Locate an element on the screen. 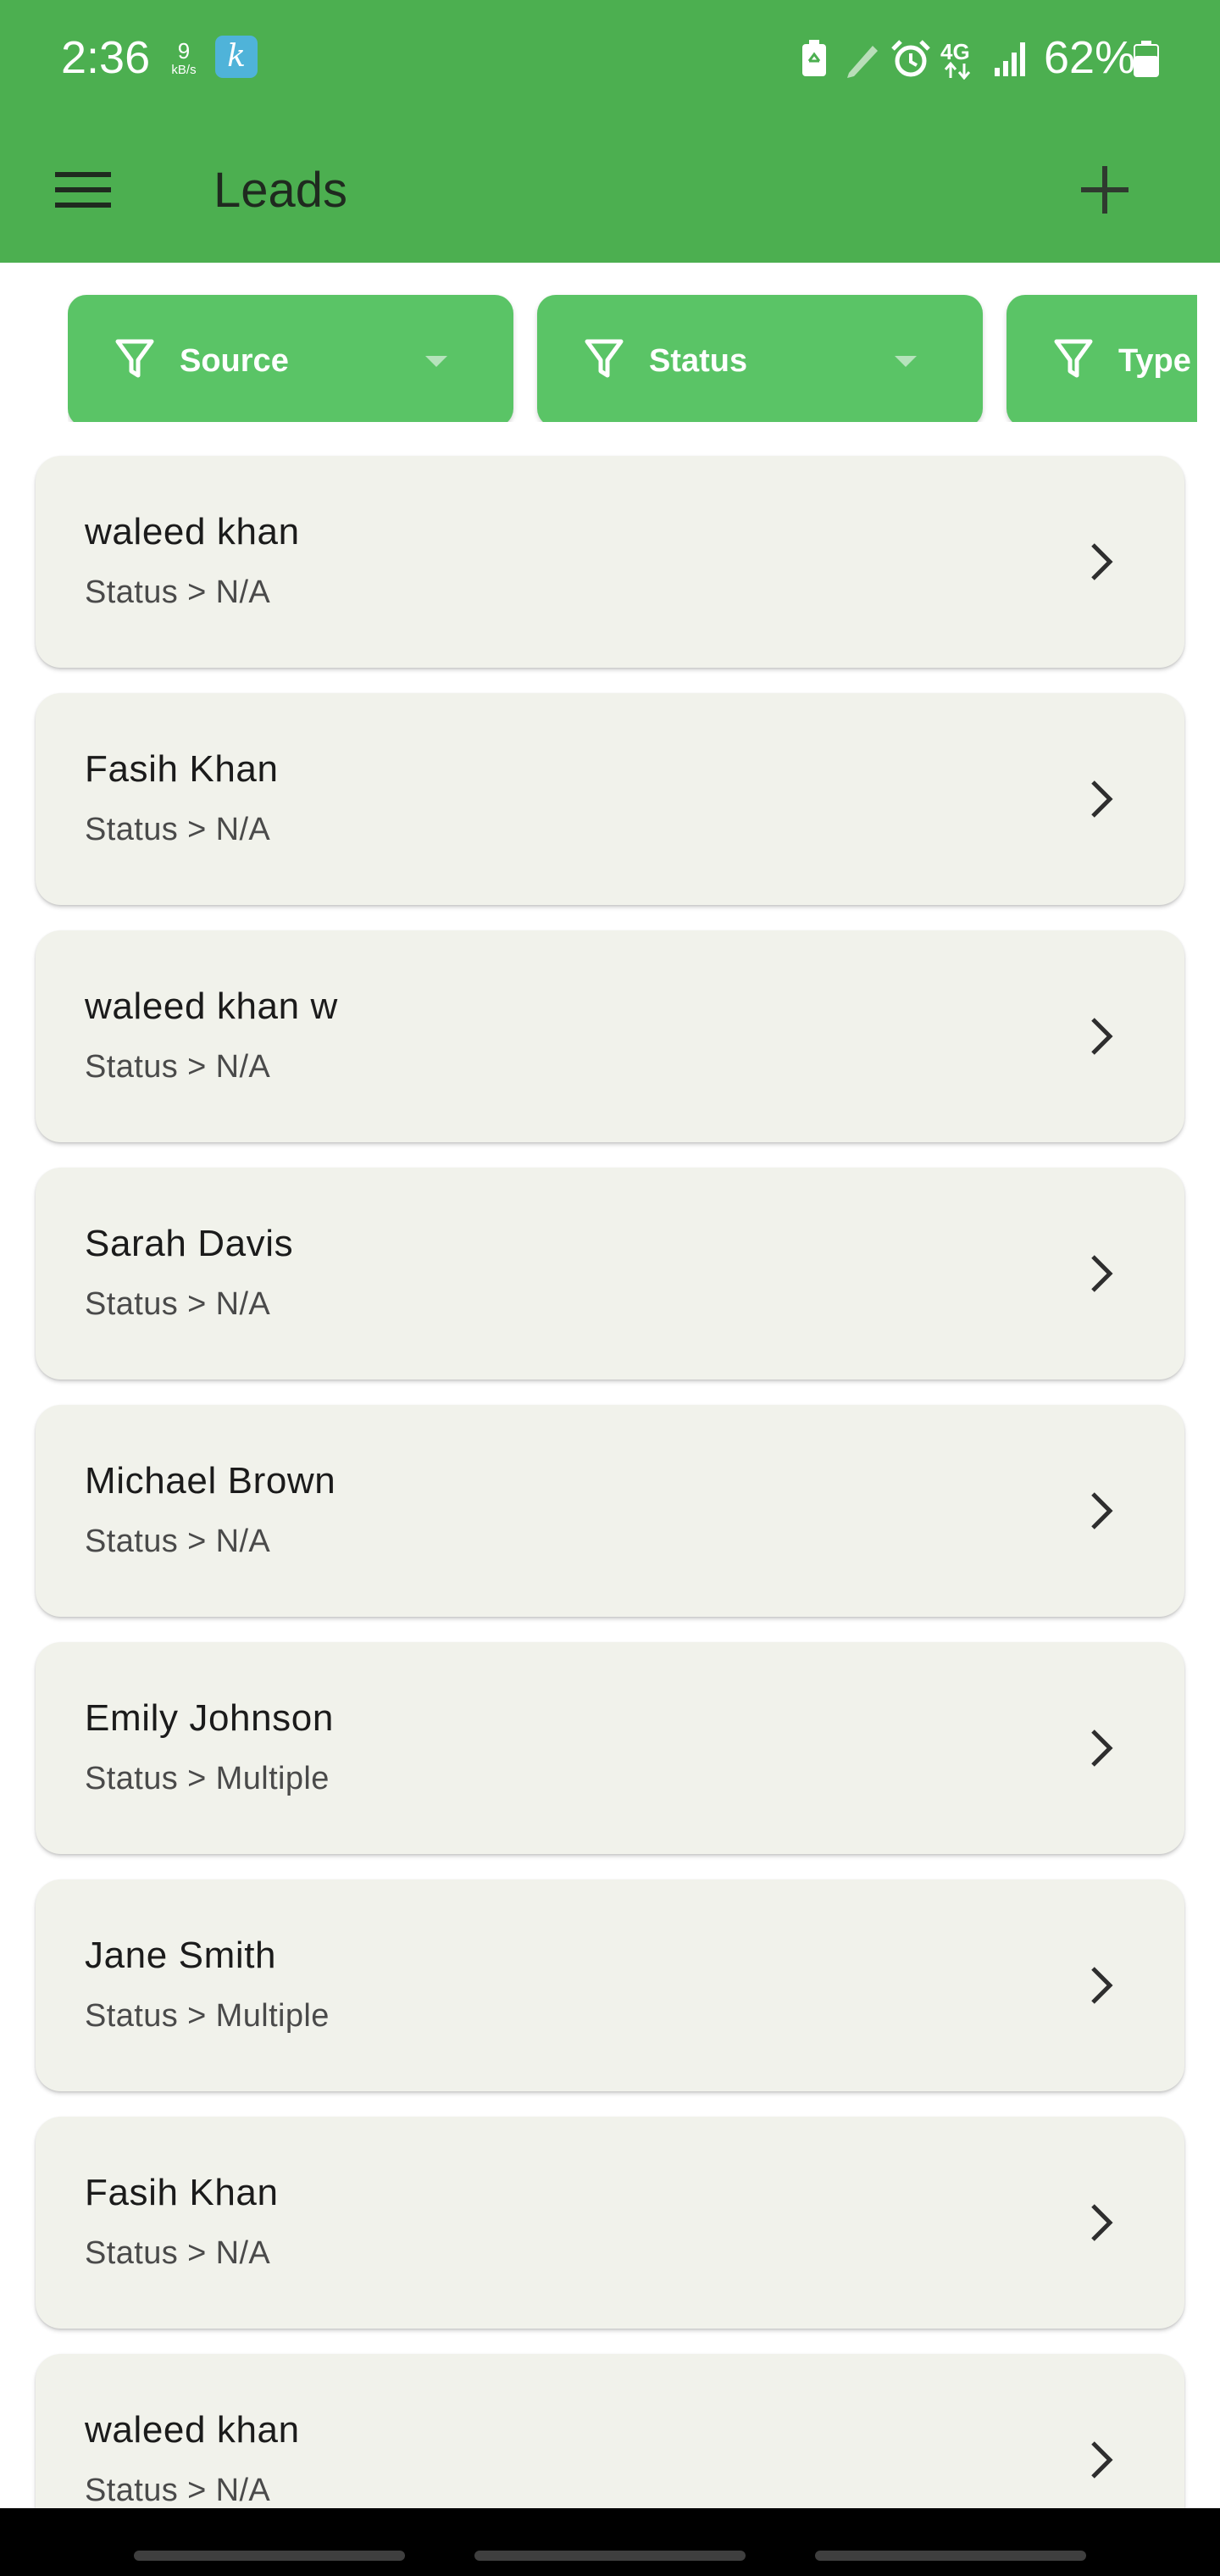 This screenshot has width=1220, height=2576. pencil-icon is located at coordinates (861, 58).